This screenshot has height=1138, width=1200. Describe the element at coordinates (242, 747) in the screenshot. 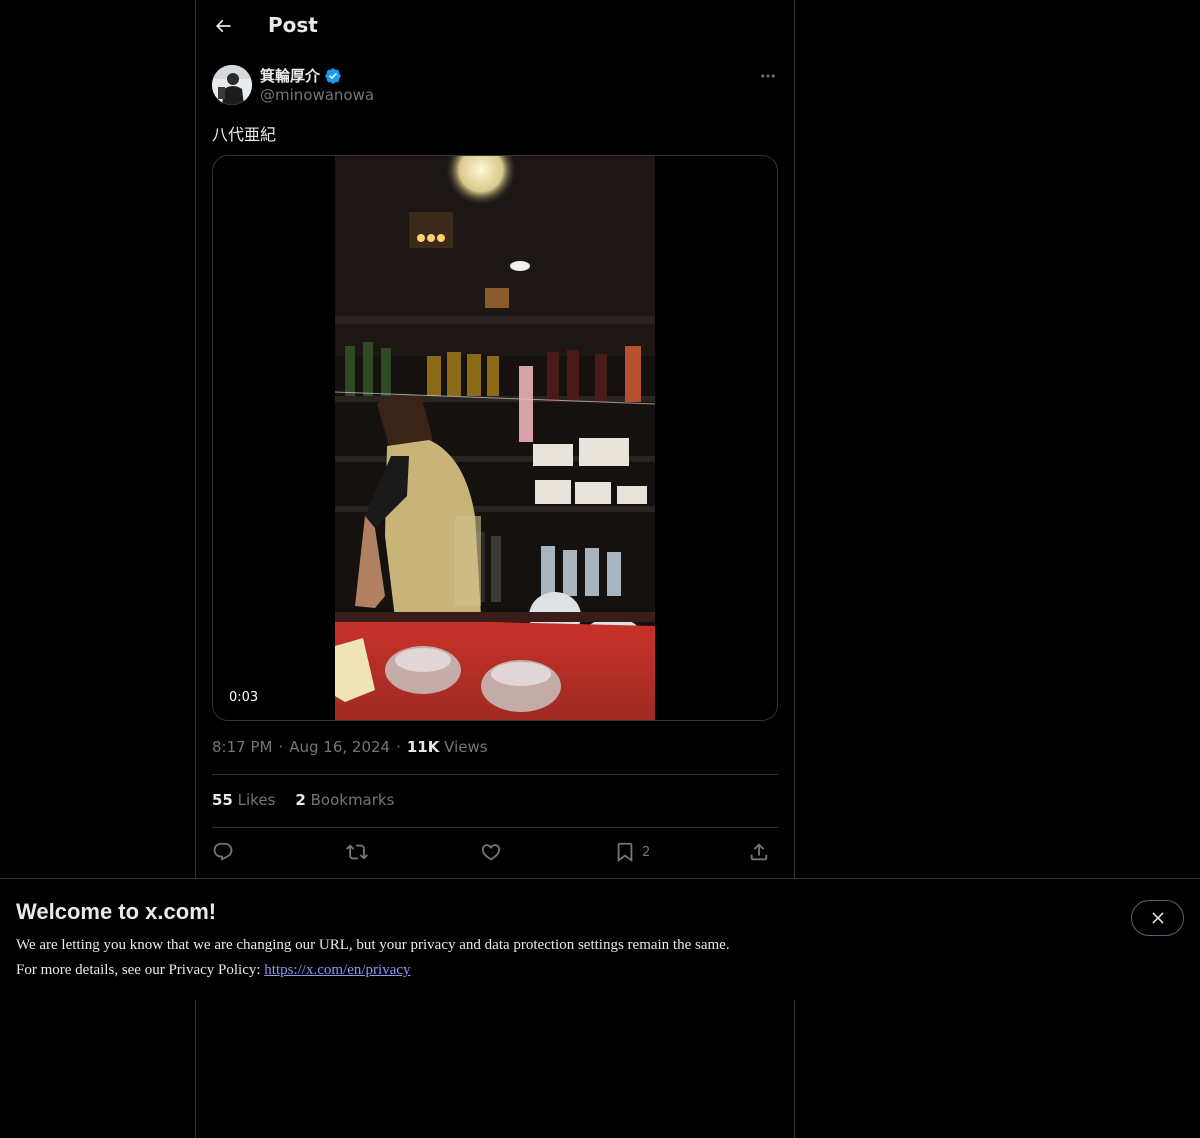

I see `post-time: 8:17 PM` at that location.